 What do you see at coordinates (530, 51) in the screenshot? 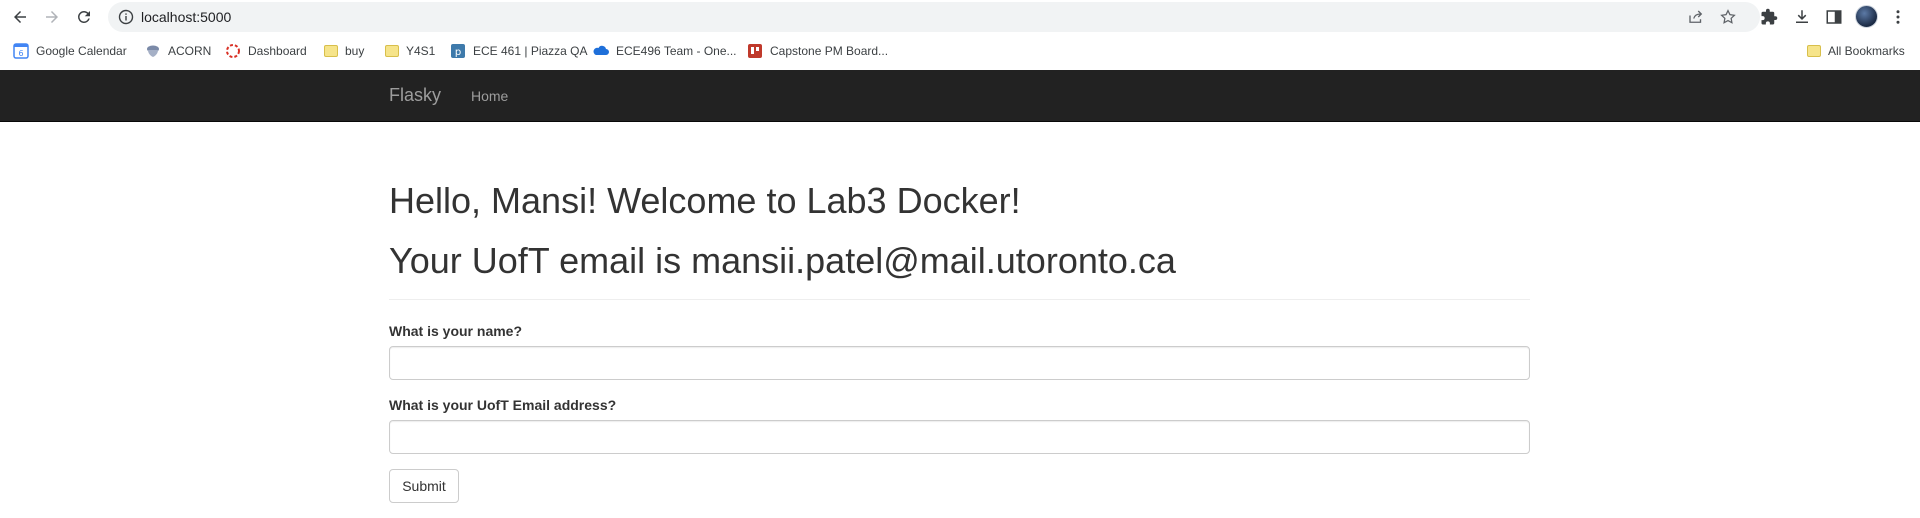
I see `bookmark-label: ECE 461 | Piazza QA` at bounding box center [530, 51].